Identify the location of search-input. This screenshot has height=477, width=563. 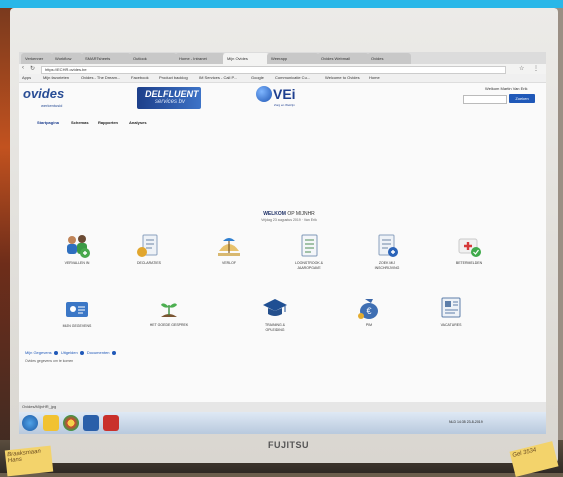
(485, 99).